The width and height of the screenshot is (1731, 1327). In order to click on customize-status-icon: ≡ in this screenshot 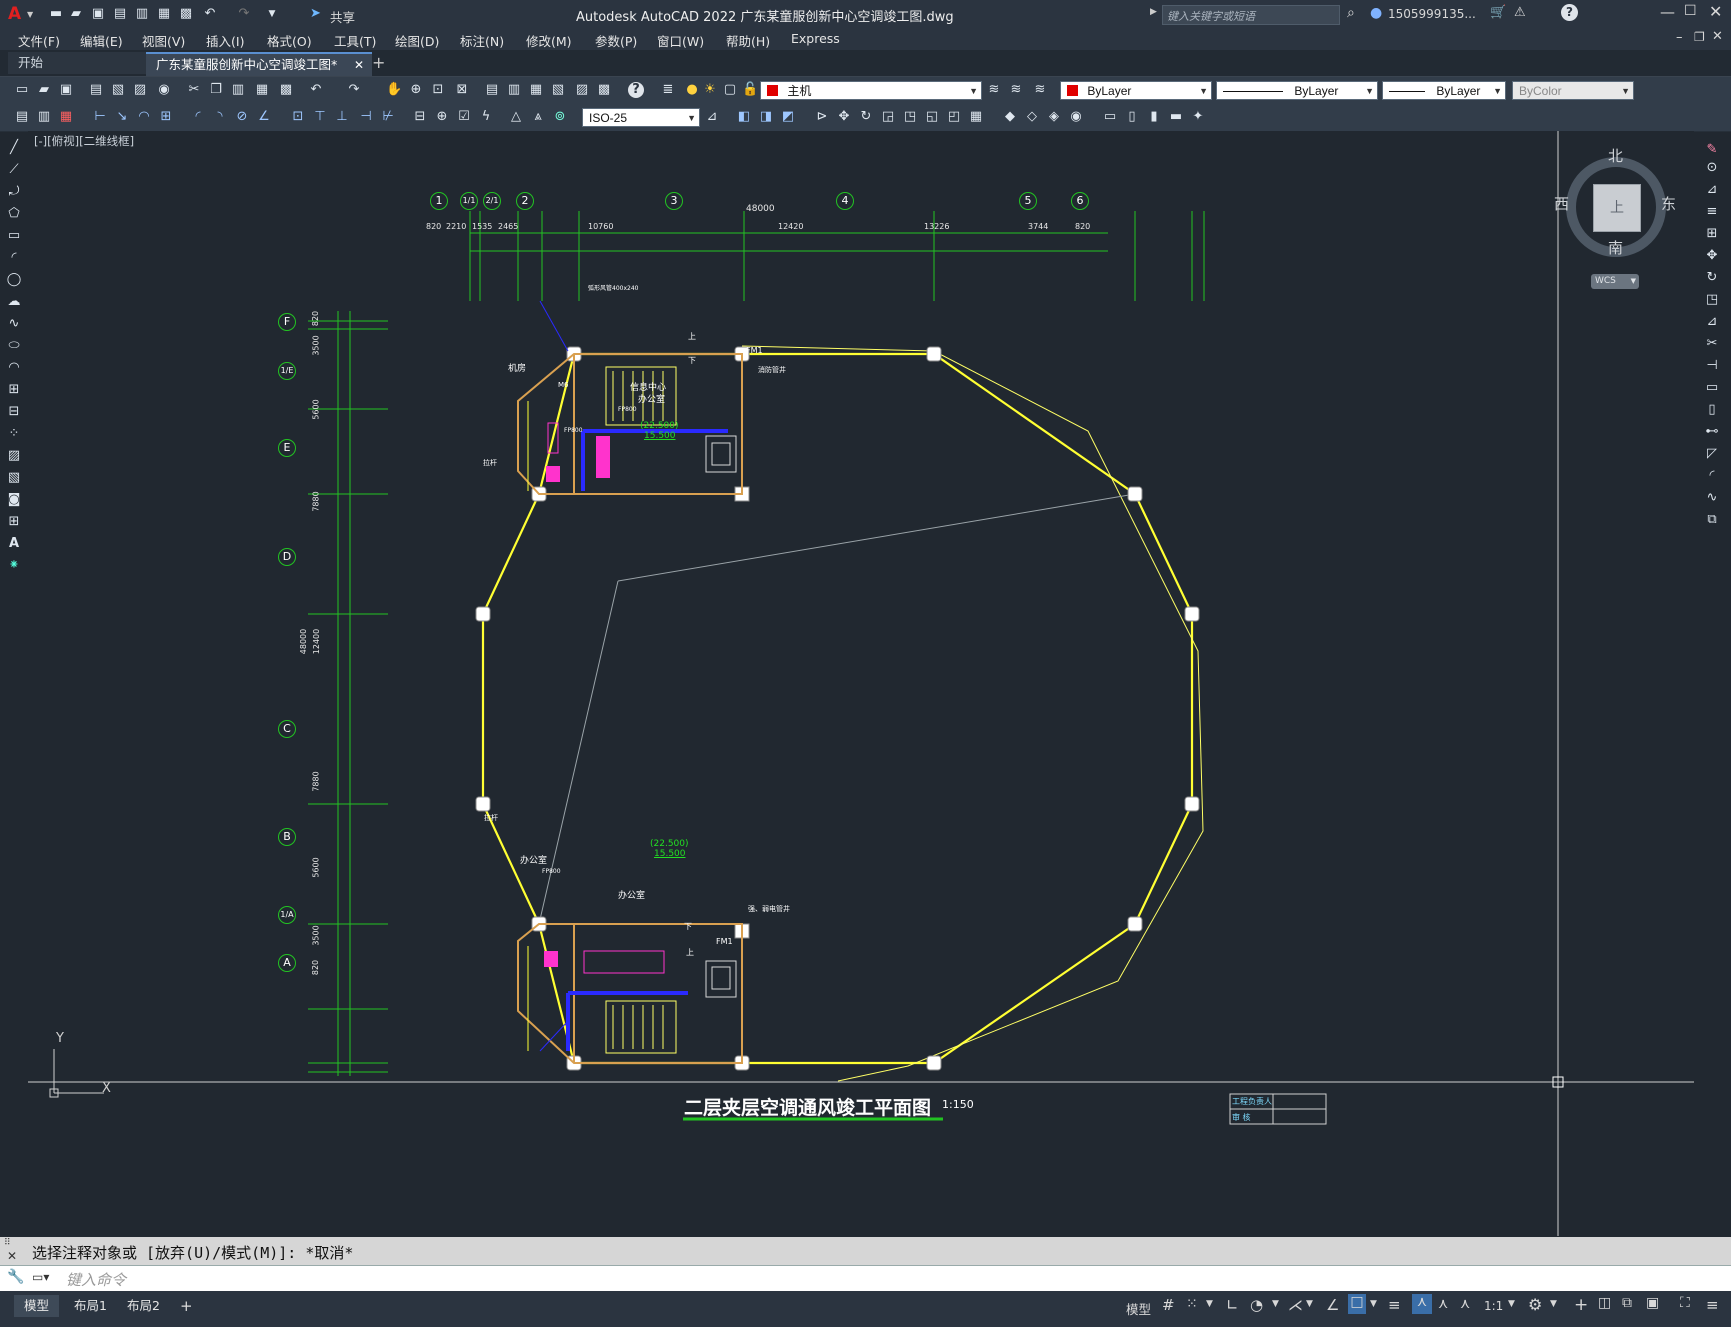, I will do `click(1712, 1305)`.